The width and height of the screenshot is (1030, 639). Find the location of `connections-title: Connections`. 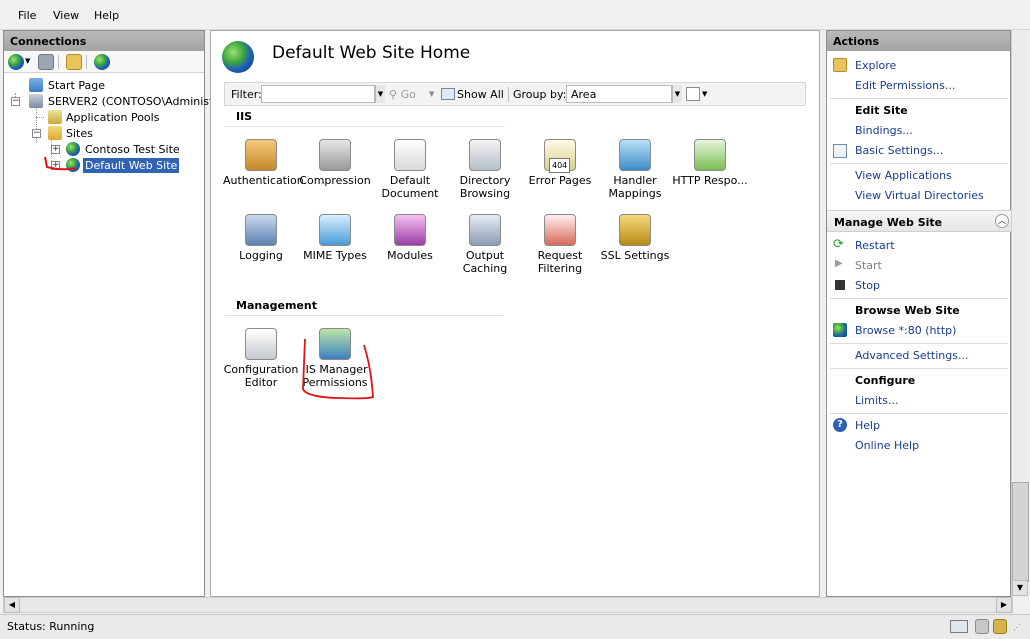

connections-title: Connections is located at coordinates (104, 41).